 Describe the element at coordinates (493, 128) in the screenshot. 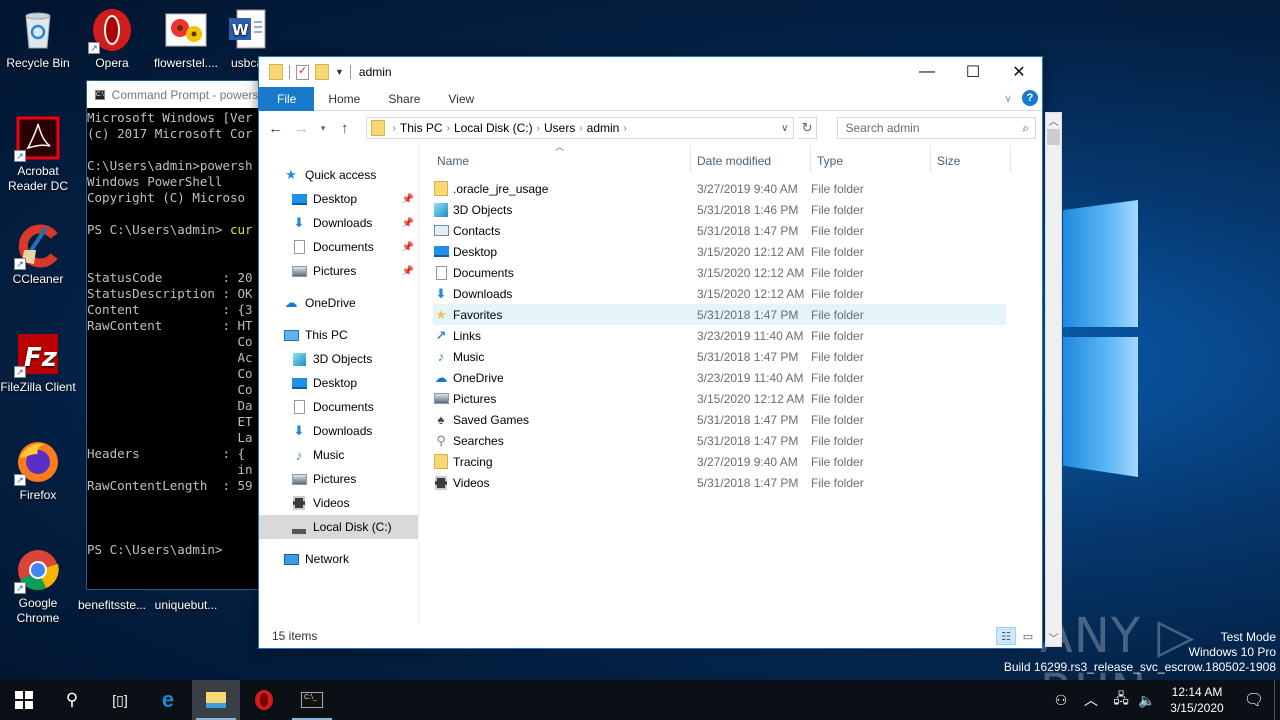

I see `breadcrumb-local-disk: Local Disk (C:)` at that location.